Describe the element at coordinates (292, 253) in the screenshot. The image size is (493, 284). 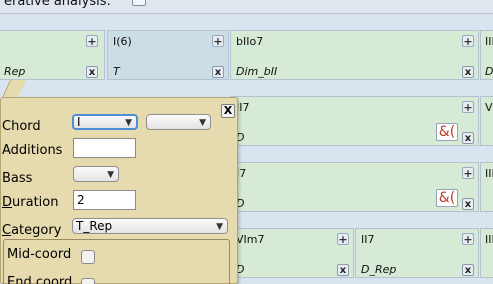
I see `chord-cell: VIm7 + D x` at that location.